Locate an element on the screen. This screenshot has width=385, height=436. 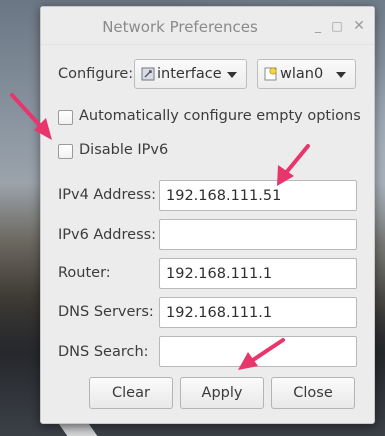
titlebar: Network Preferences _ □ ✕ is located at coordinates (207, 26).